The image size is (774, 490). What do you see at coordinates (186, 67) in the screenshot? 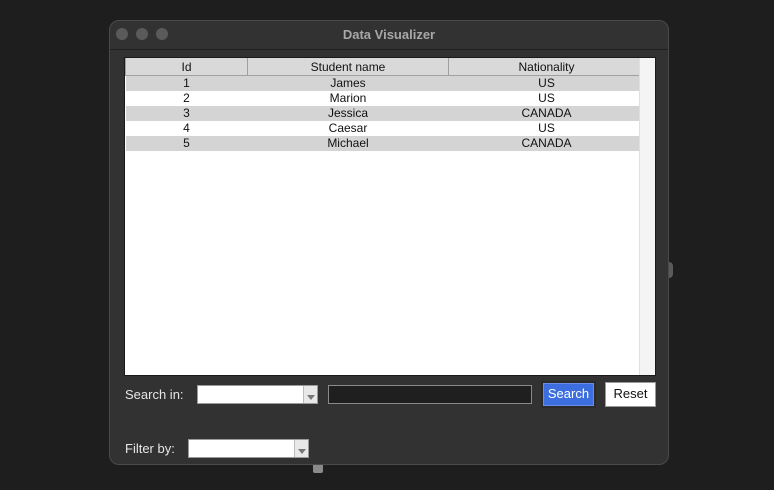
I see `column-header-id: Id` at bounding box center [186, 67].